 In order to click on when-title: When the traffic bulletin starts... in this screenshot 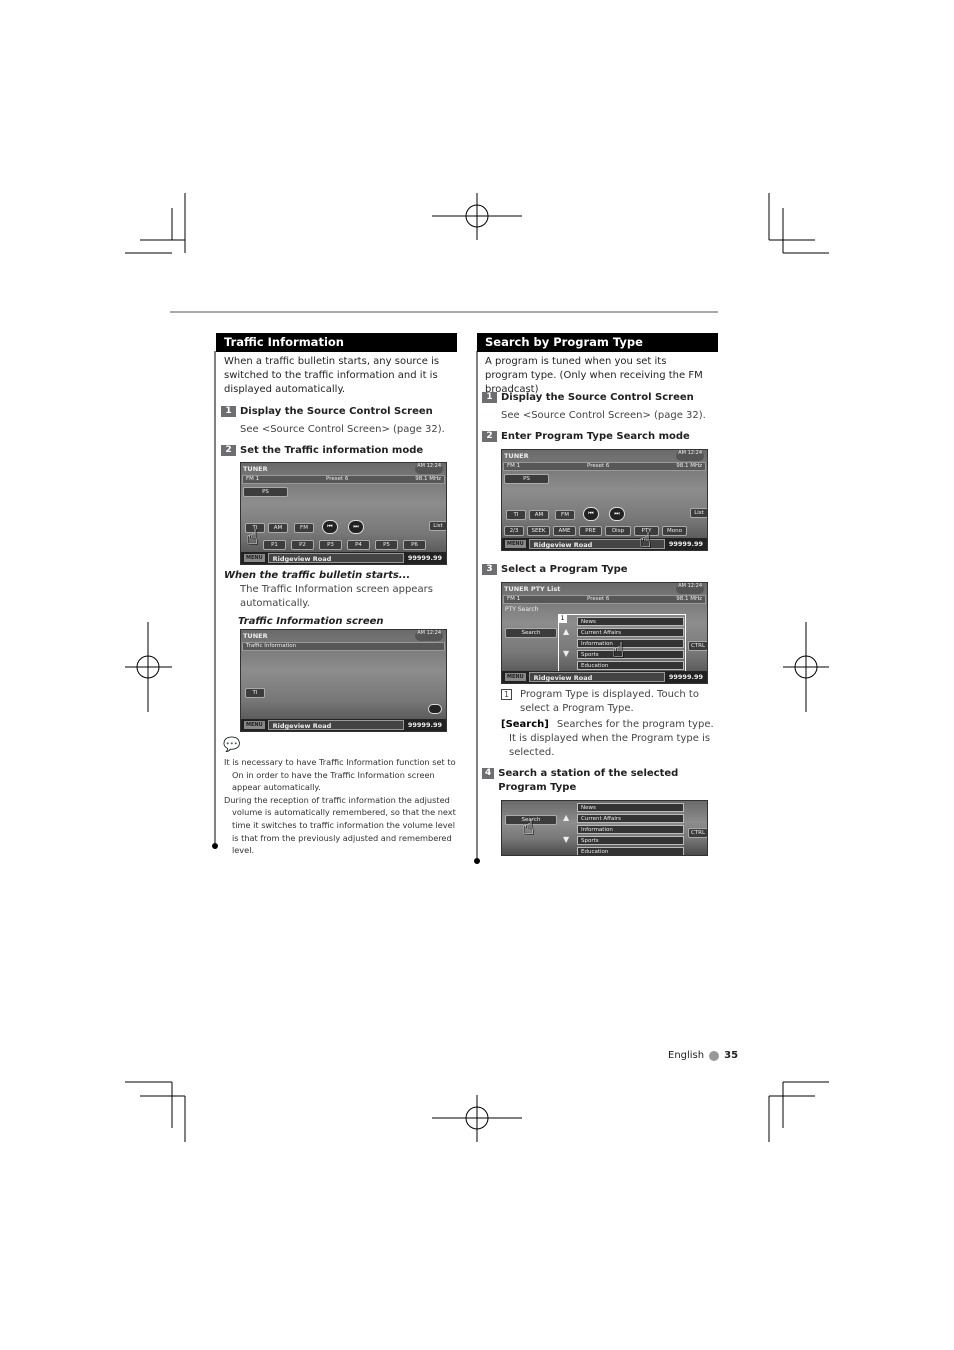, I will do `click(317, 575)`.